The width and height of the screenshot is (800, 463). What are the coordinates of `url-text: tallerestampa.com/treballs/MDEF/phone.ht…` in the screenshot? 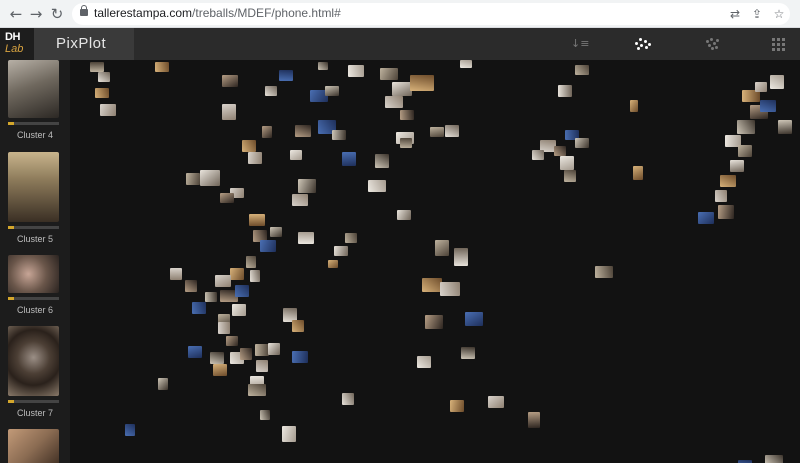 It's located at (217, 13).